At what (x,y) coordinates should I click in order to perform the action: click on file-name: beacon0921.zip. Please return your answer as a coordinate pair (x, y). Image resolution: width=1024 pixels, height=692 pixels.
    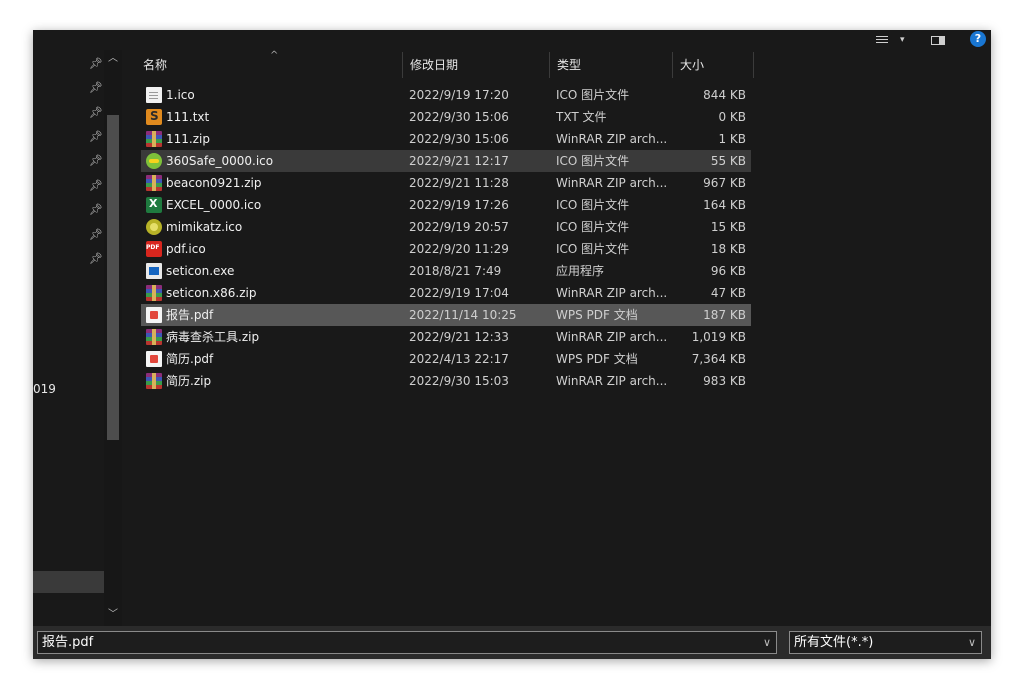
    Looking at the image, I should click on (214, 183).